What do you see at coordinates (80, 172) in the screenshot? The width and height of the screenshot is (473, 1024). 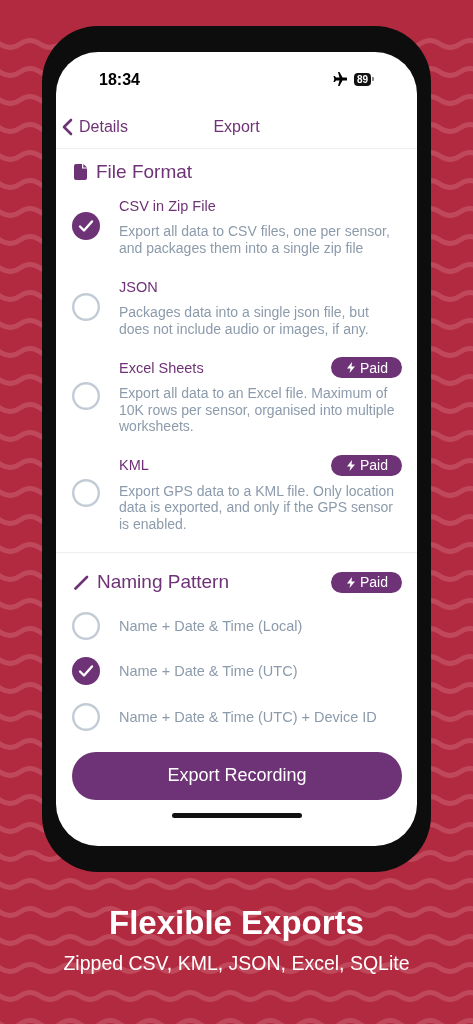 I see `document-icon` at bounding box center [80, 172].